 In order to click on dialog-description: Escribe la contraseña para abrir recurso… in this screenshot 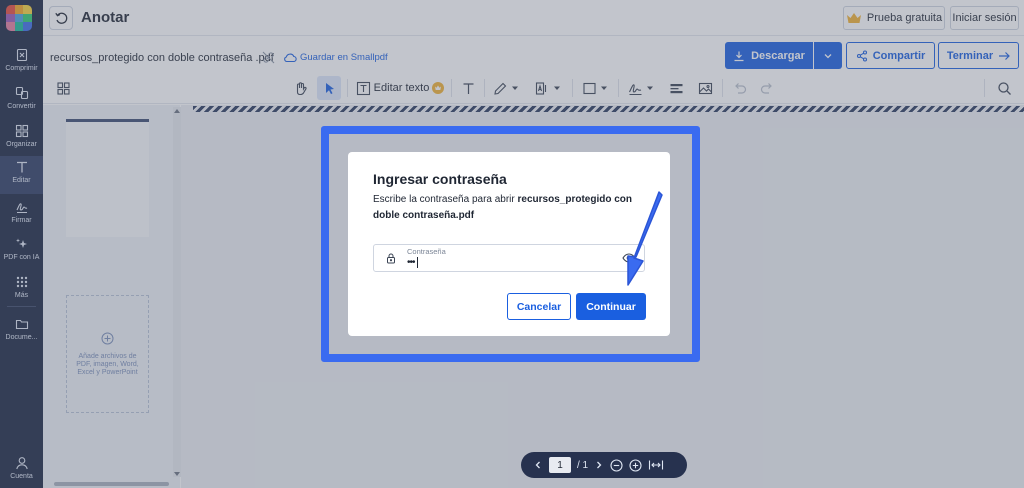, I will do `click(510, 208)`.